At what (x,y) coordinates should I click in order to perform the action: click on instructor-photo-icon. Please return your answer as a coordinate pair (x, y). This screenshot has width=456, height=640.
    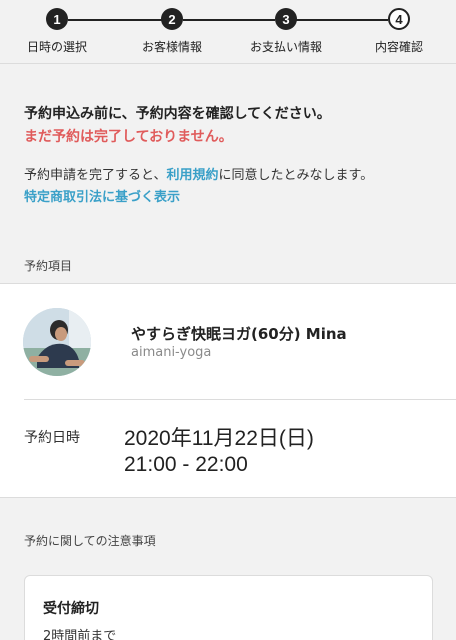
    Looking at the image, I should click on (57, 342).